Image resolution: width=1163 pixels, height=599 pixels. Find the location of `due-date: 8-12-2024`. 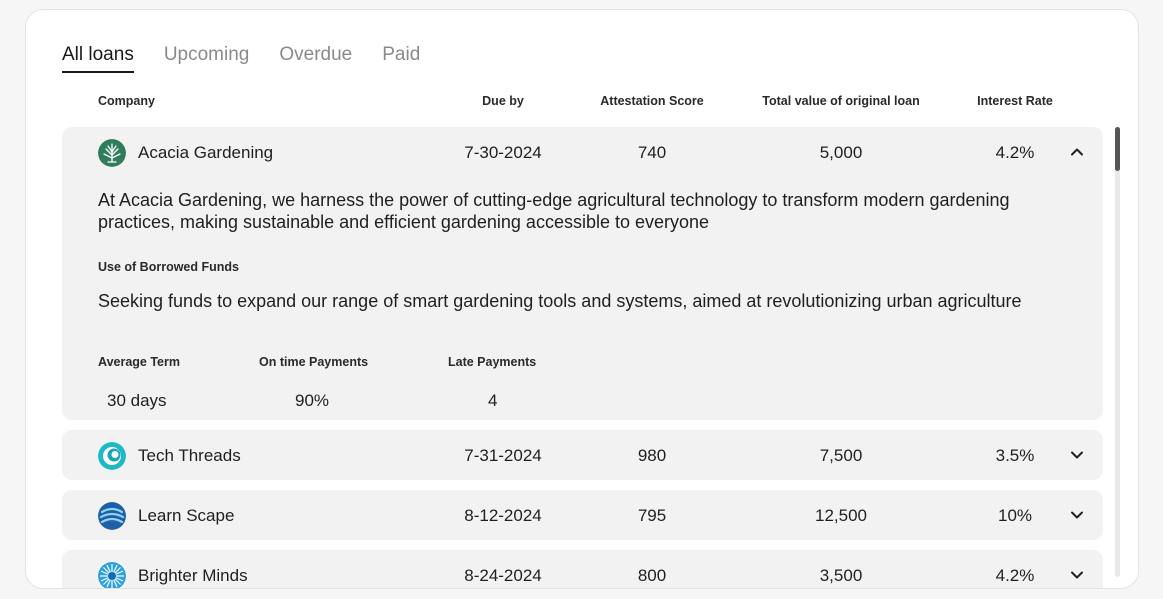

due-date: 8-12-2024 is located at coordinates (503, 515).